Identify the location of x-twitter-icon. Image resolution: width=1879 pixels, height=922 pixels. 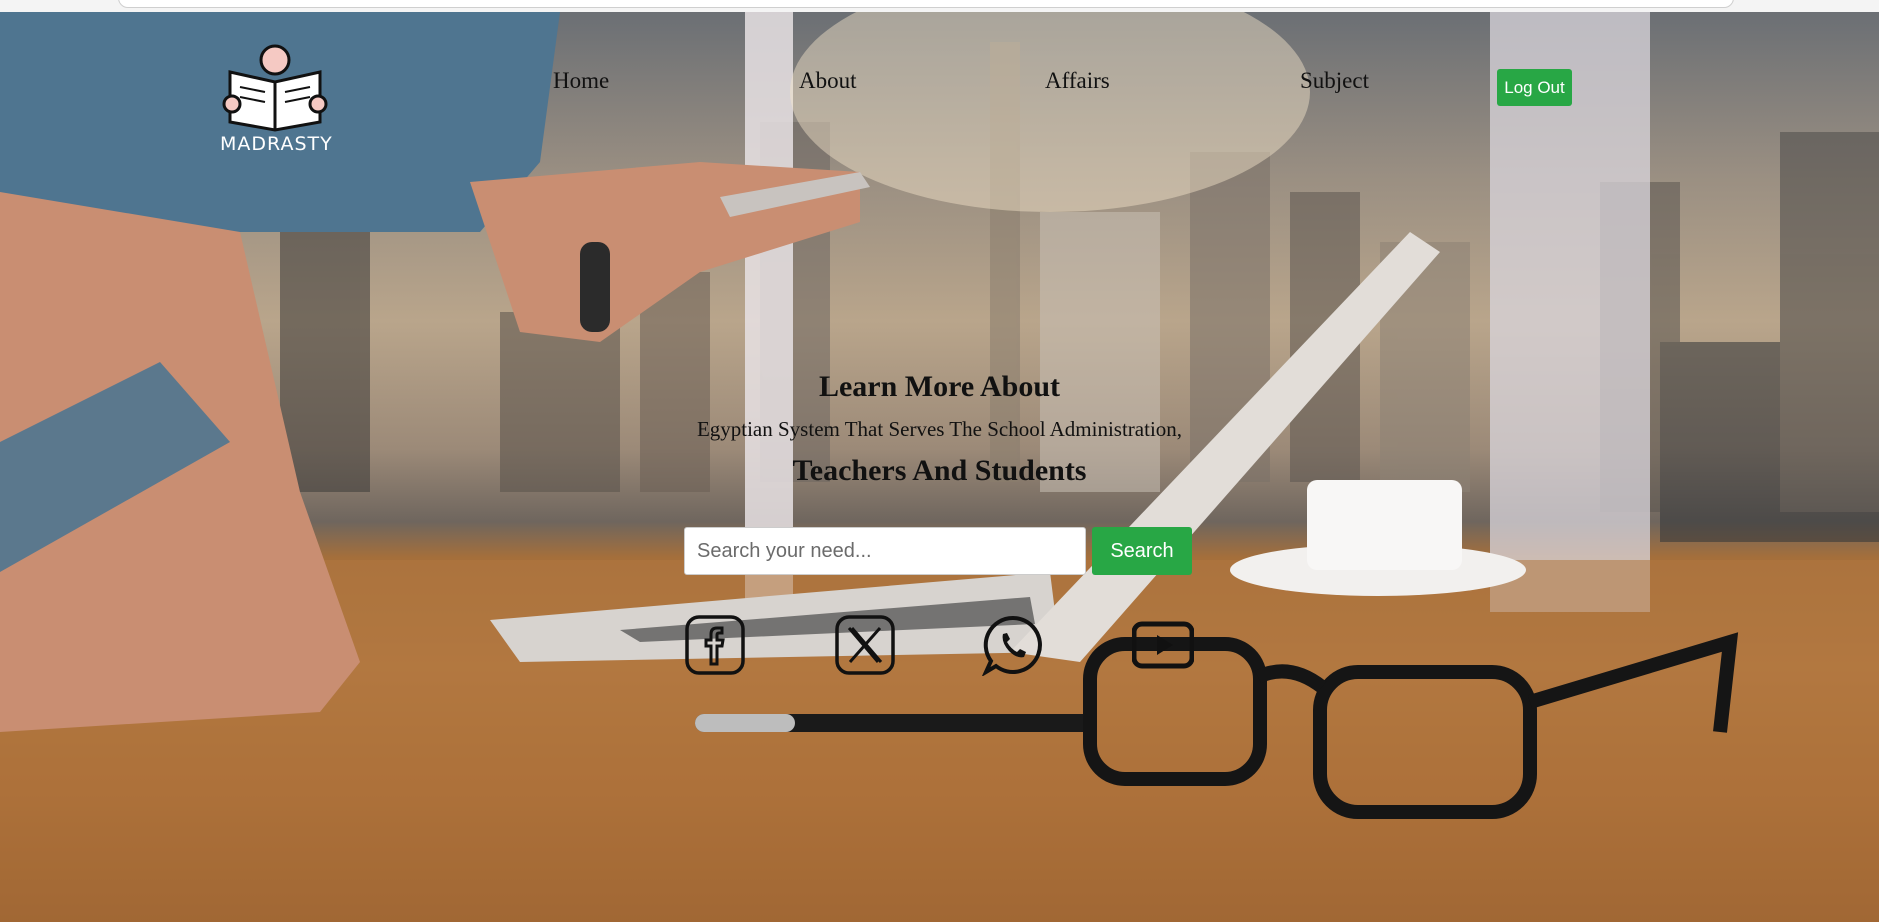
(865, 645).